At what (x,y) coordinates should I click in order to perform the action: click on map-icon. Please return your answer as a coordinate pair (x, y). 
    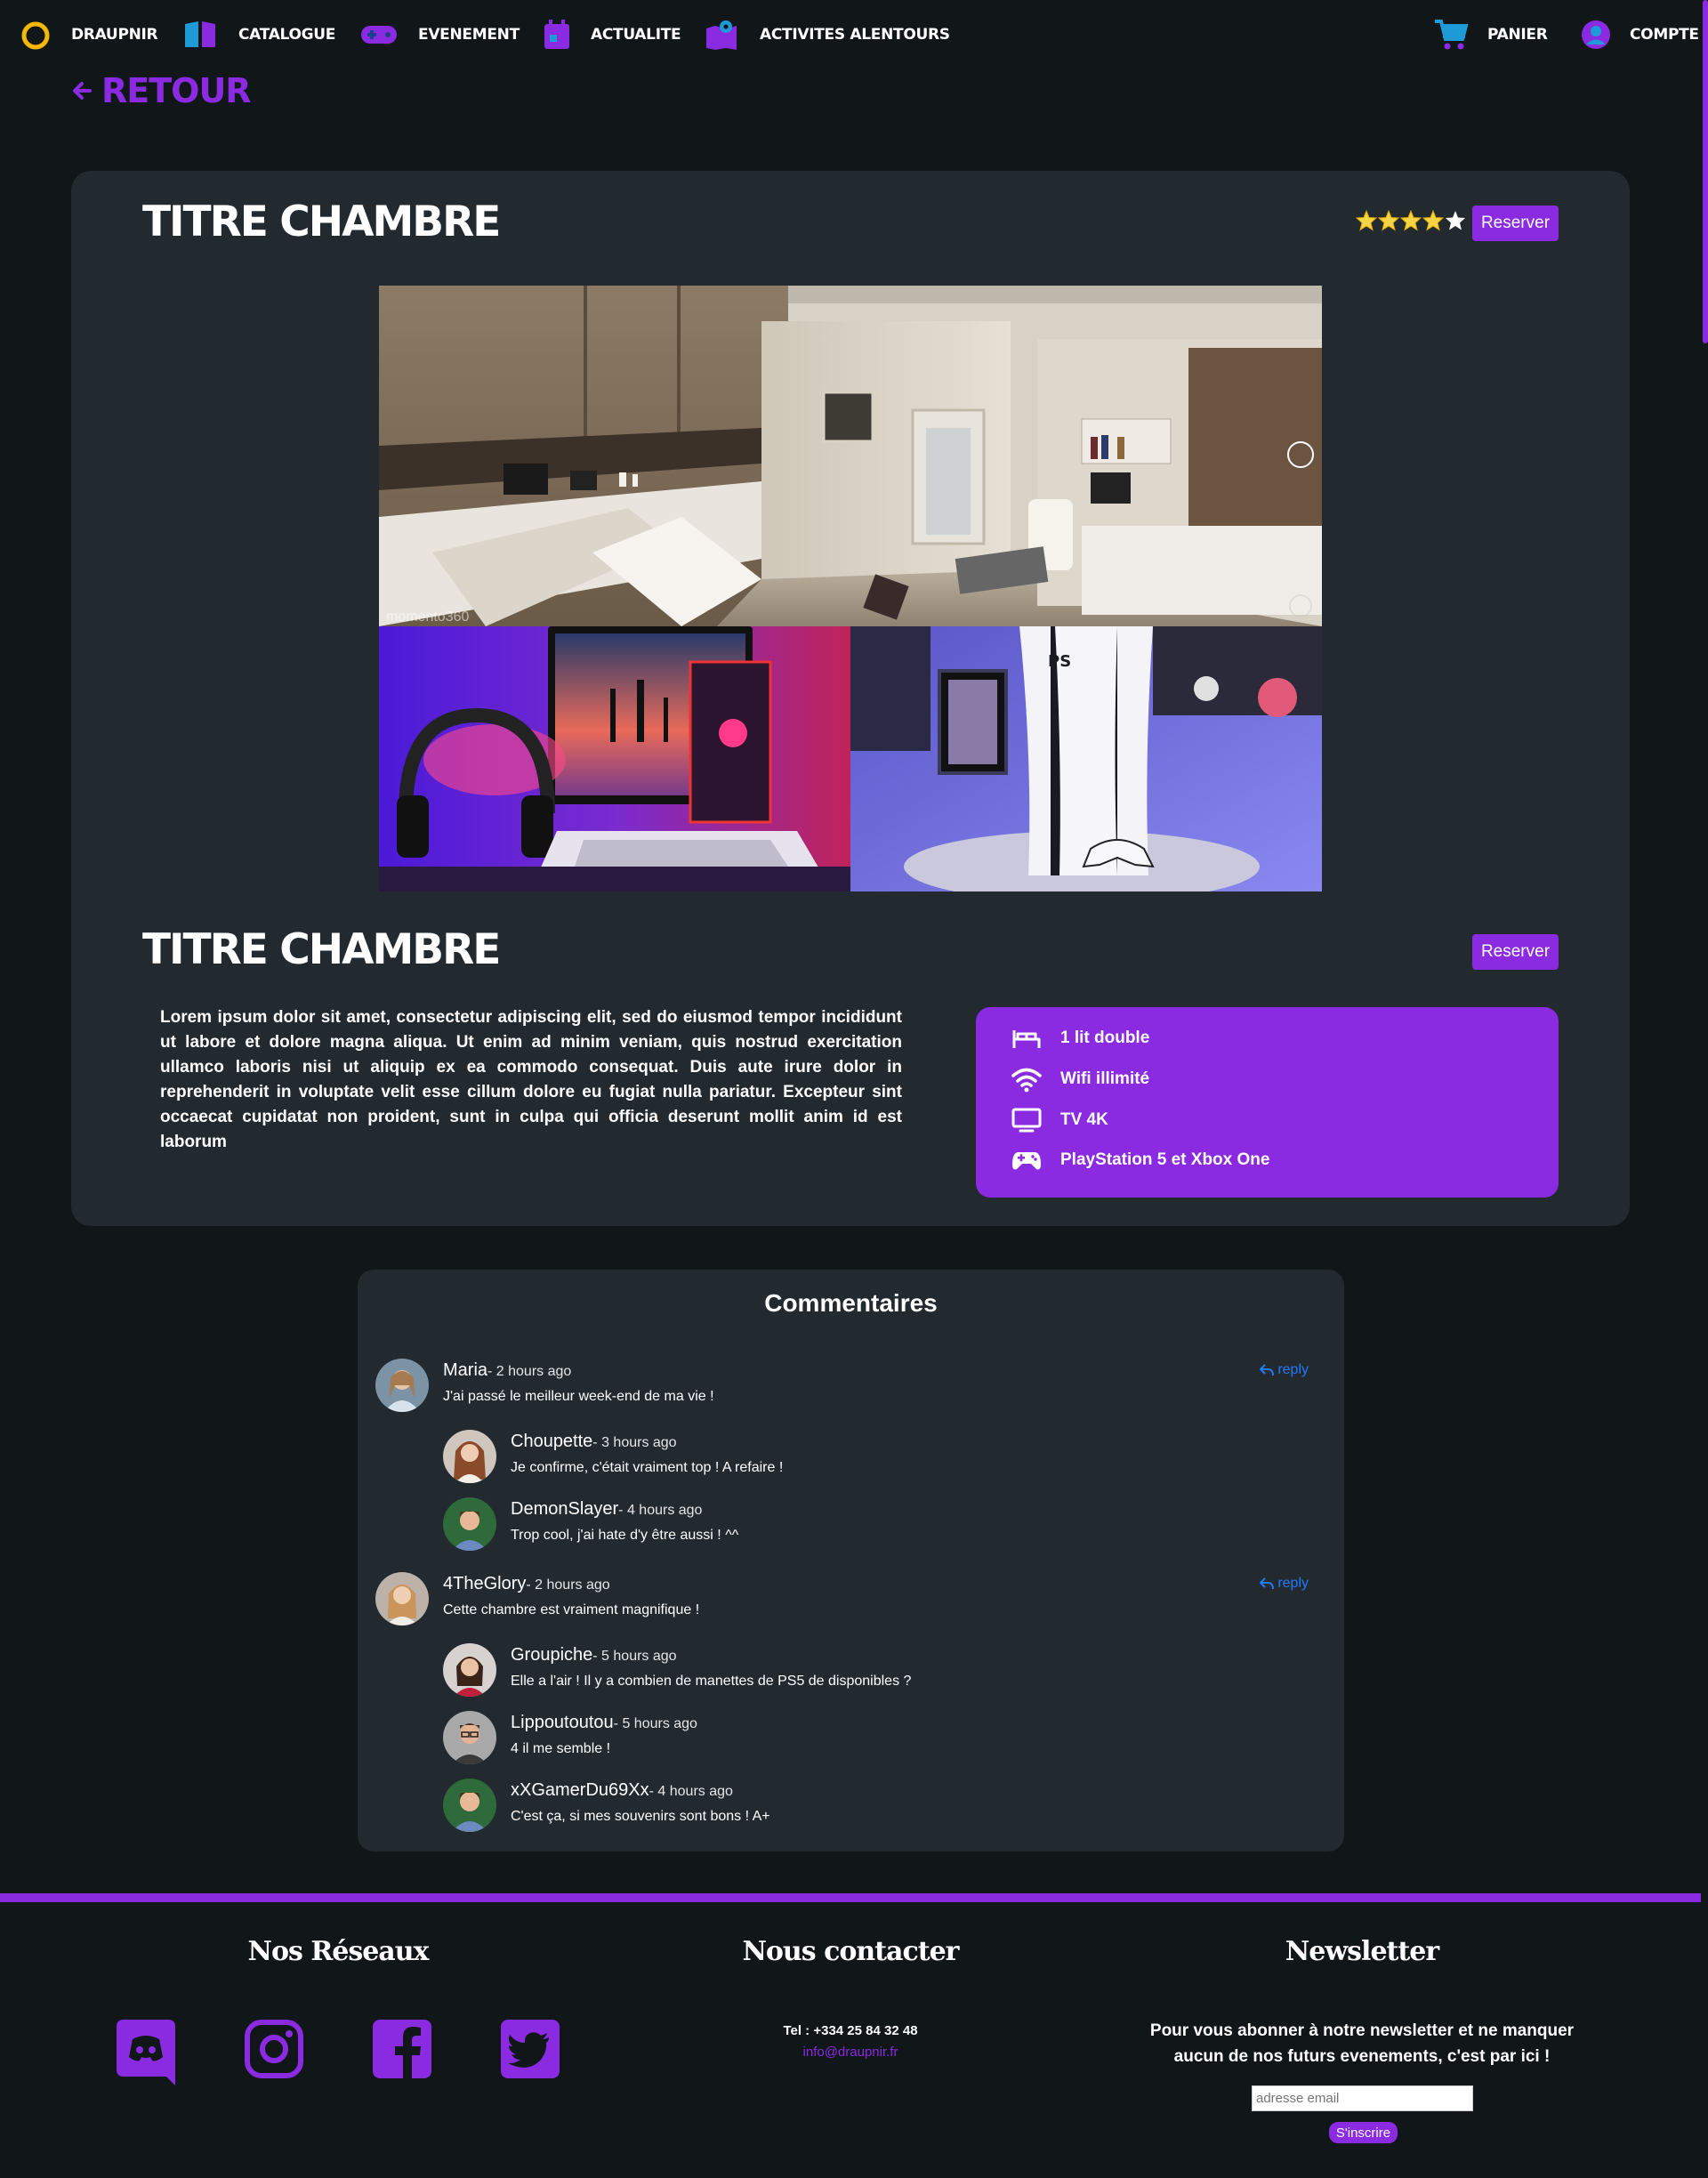
    Looking at the image, I should click on (721, 35).